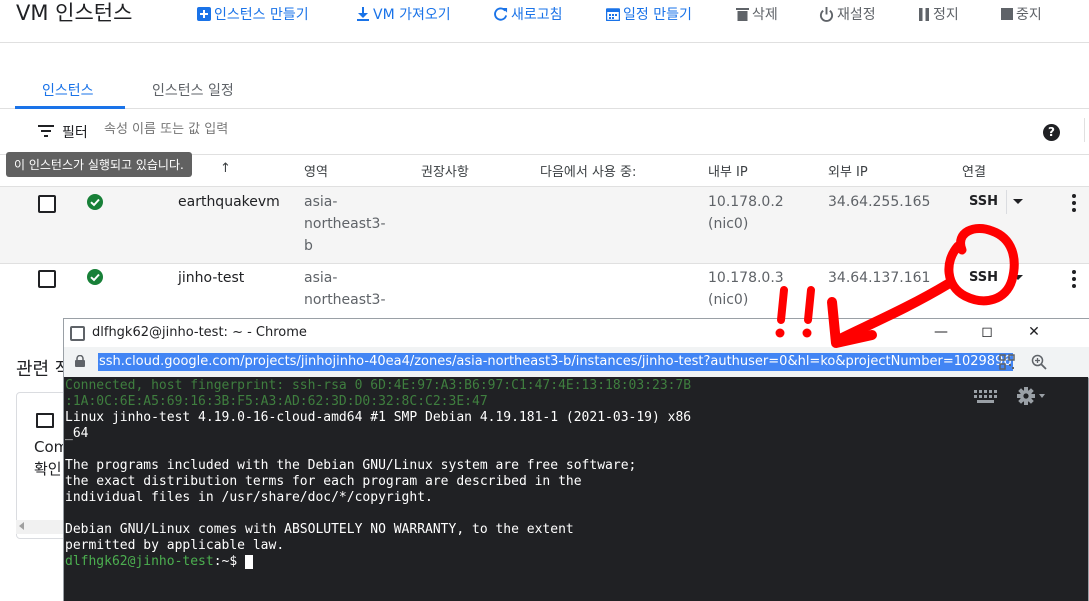 Image resolution: width=1089 pixels, height=601 pixels. What do you see at coordinates (1051, 132) in the screenshot?
I see `help-icon: ?` at bounding box center [1051, 132].